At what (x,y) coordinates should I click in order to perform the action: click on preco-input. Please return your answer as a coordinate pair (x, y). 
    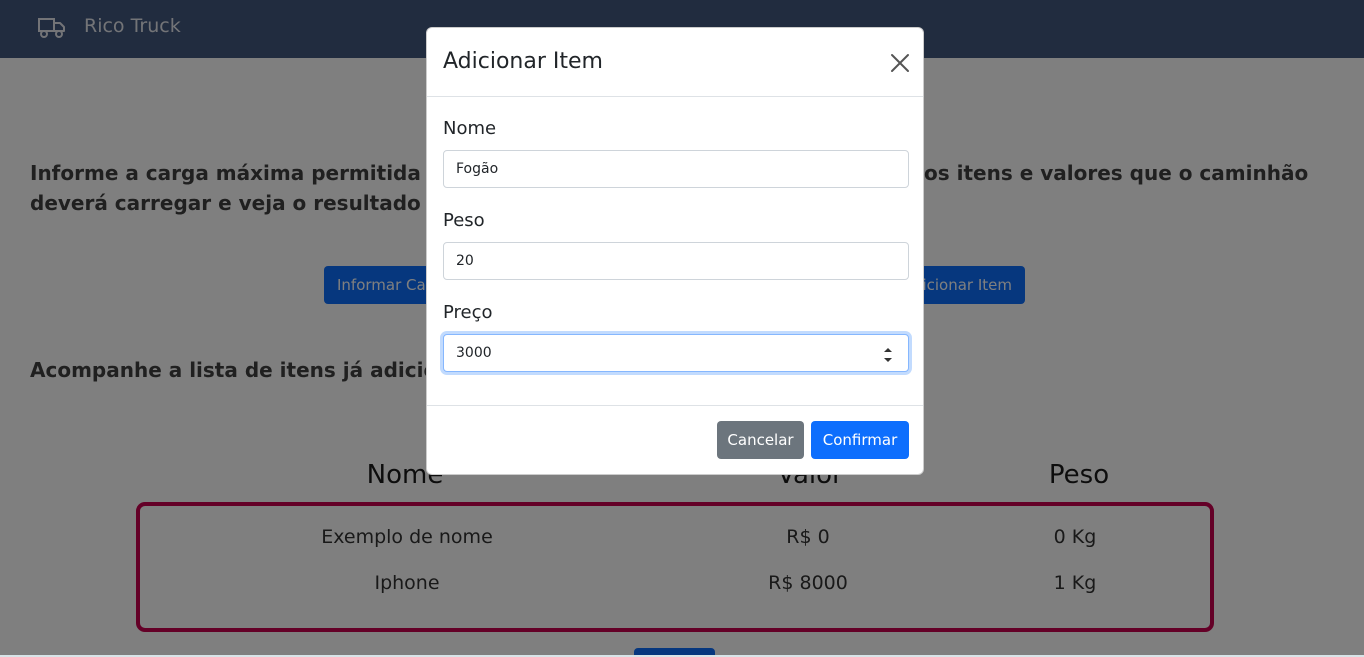
    Looking at the image, I should click on (676, 353).